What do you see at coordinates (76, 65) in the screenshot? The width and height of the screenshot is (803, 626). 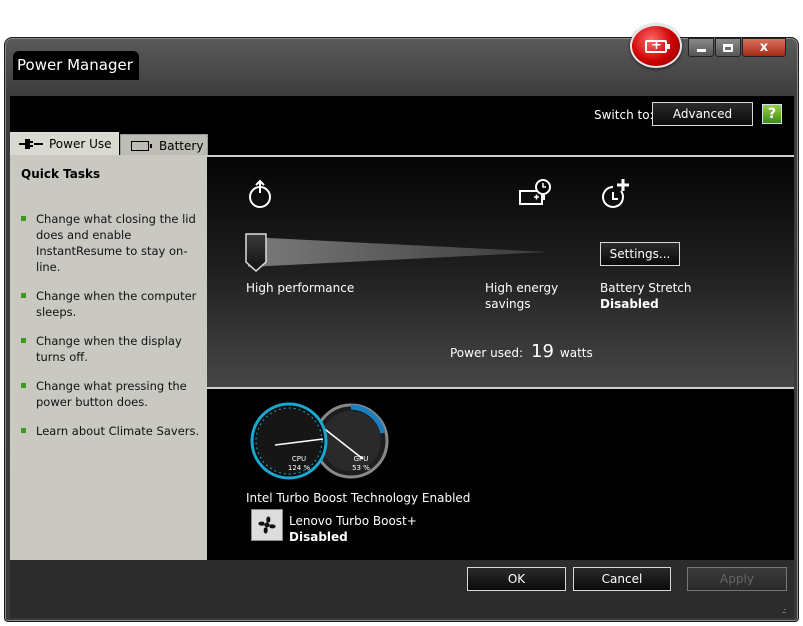 I see `window-title: Power Manager` at bounding box center [76, 65].